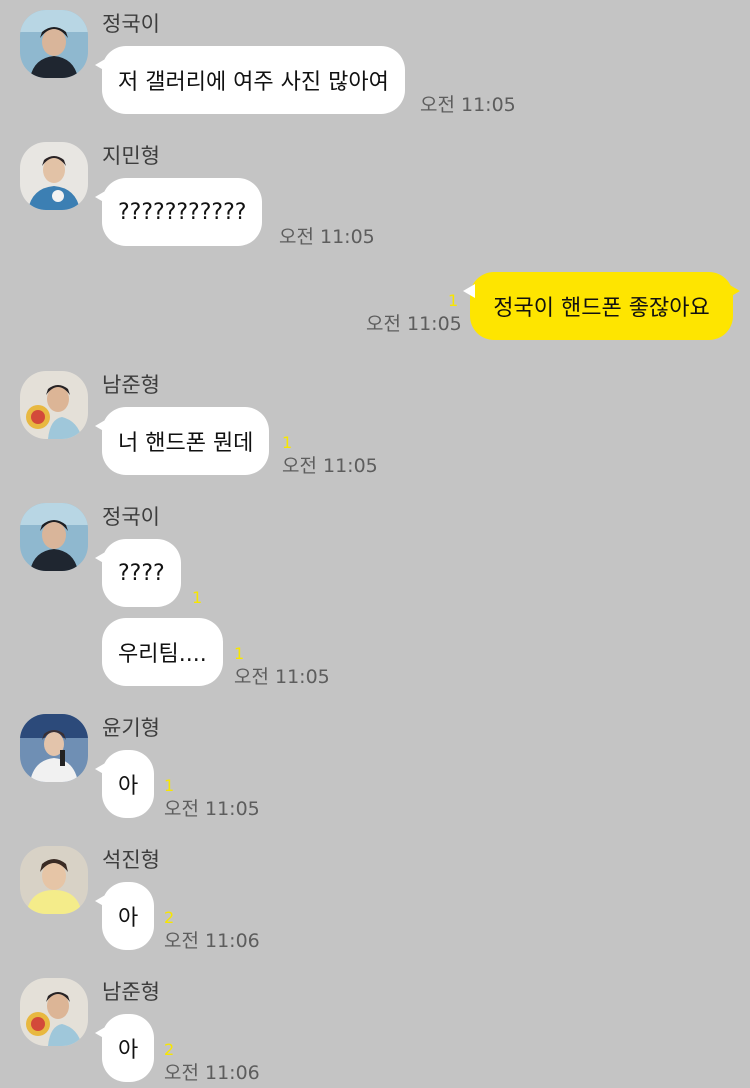 This screenshot has width=750, height=1088. Describe the element at coordinates (250, 80) in the screenshot. I see `message-bubble: 저 갤러리에 여주 사진 많아여` at that location.